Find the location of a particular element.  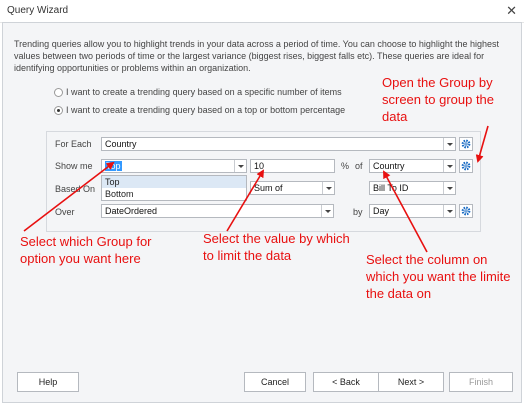

arrow-to-column is located at coordinates (405, 211).